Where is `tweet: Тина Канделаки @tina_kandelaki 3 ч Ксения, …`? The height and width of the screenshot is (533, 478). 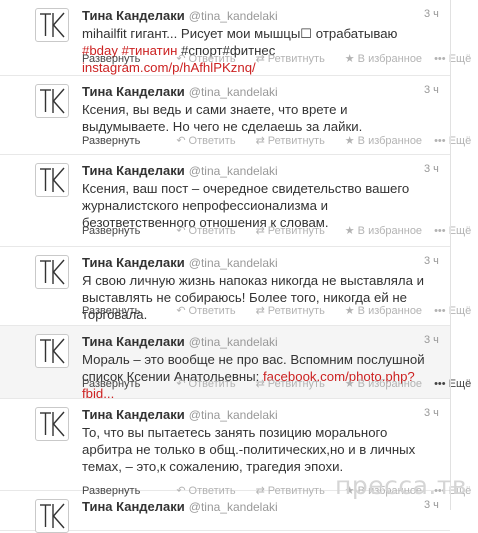
tweet: Тина Канделаки @tina_kandelaki 3 ч Ксения, … is located at coordinates (235, 115).